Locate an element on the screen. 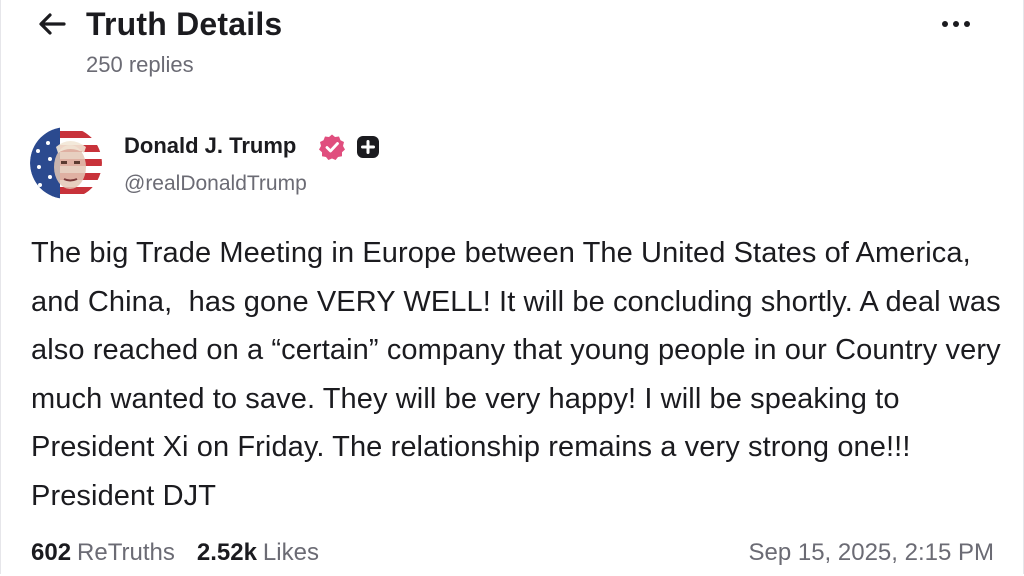  retruths-count: 602 is located at coordinates (51, 552).